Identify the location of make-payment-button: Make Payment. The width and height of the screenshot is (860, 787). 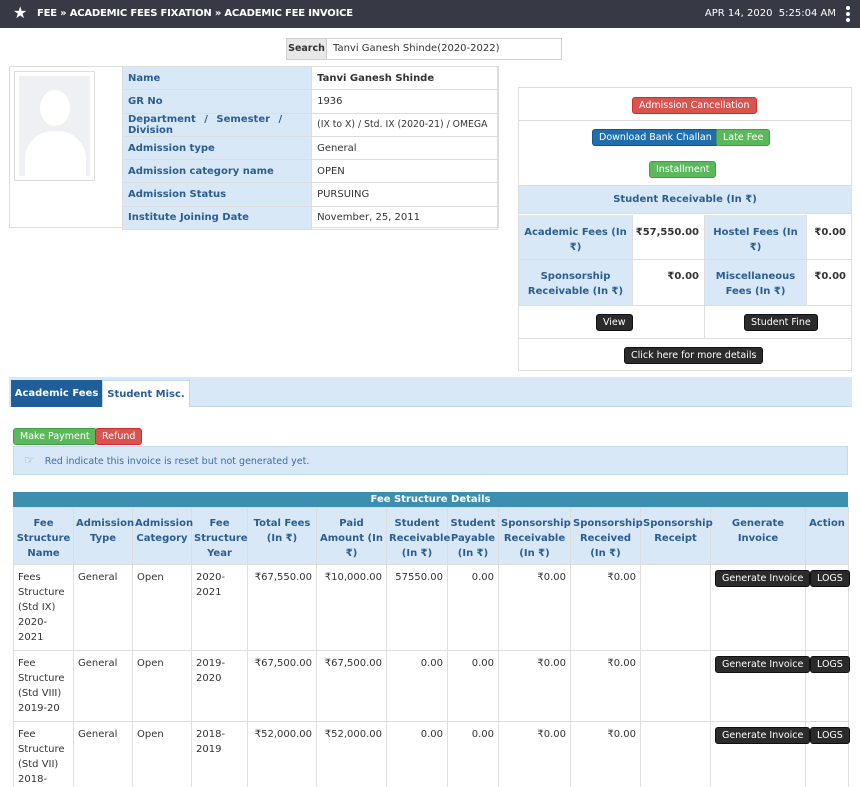
(55, 436).